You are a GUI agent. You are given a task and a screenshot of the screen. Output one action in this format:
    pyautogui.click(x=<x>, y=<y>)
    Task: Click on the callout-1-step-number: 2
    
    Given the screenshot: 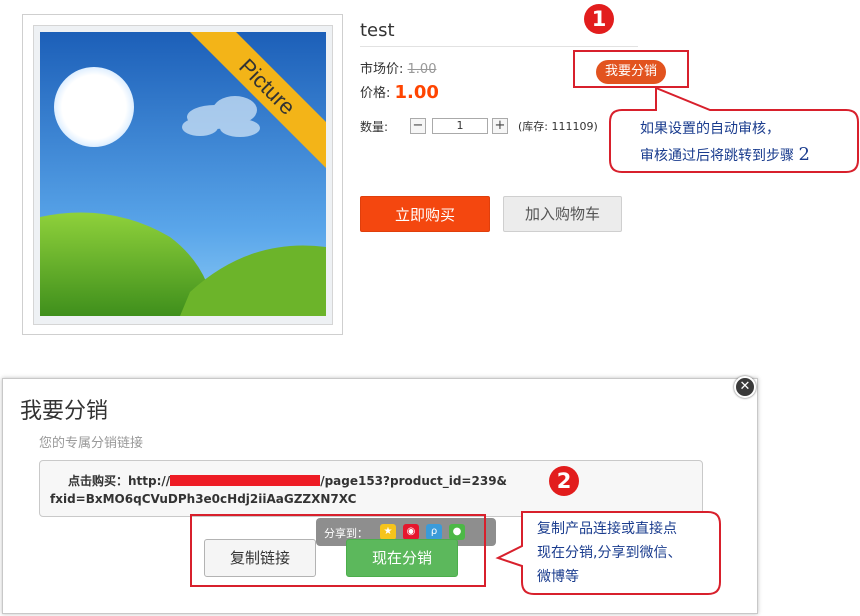 What is the action you would take?
    pyautogui.click(x=804, y=154)
    